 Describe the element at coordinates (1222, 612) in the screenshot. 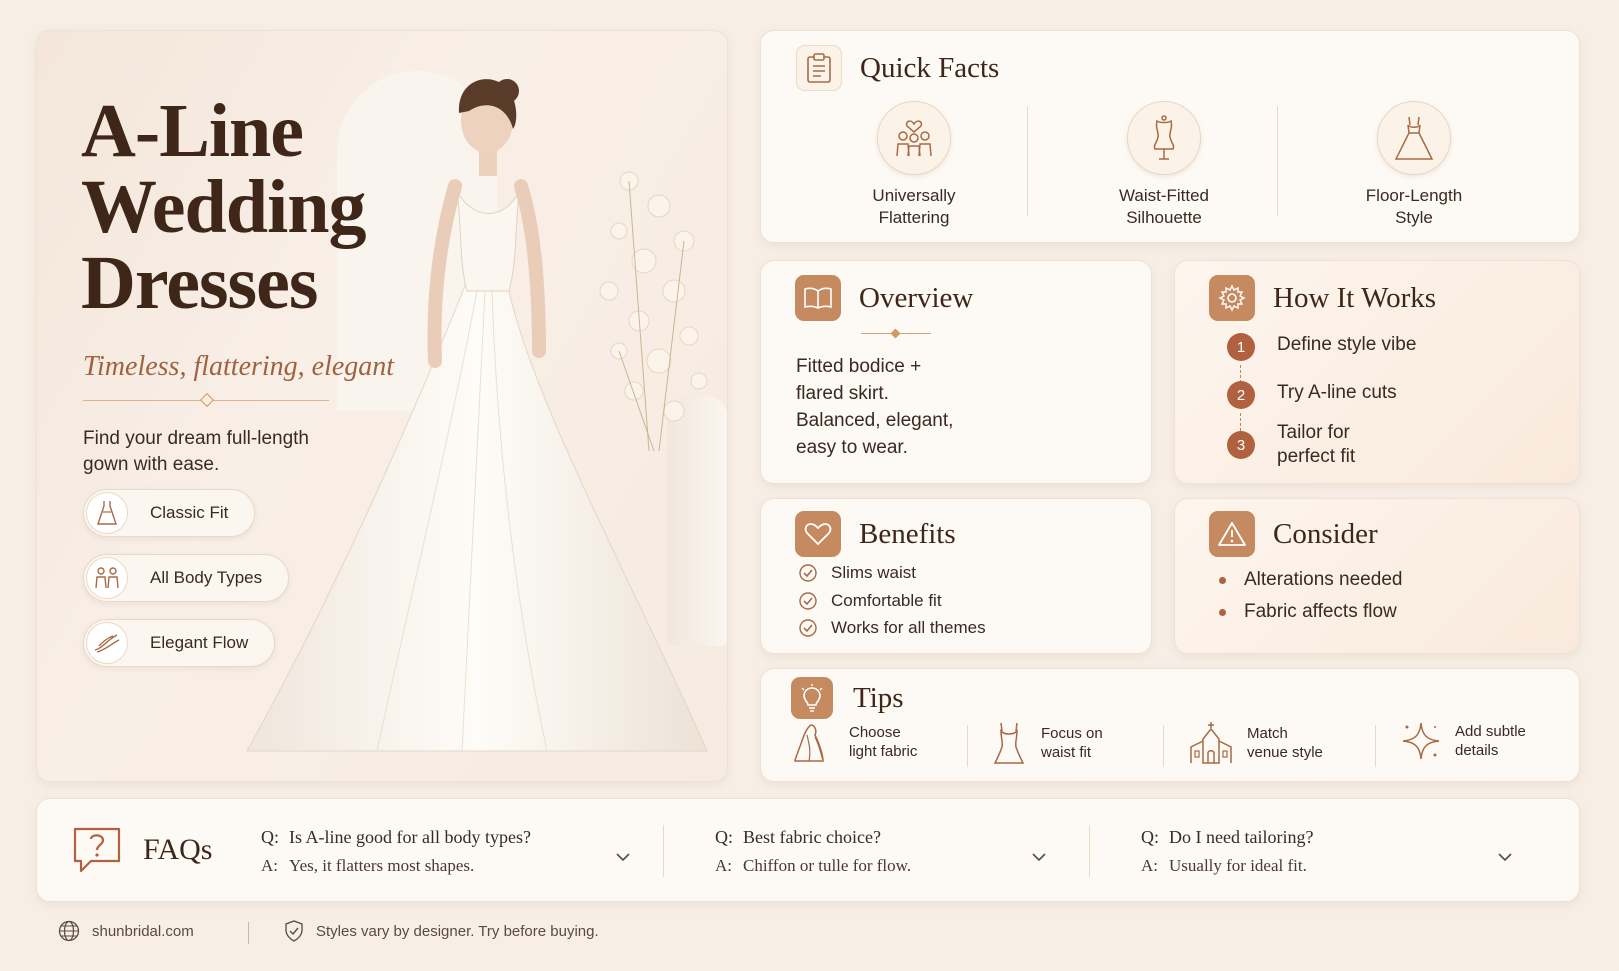

I see `bullet` at that location.